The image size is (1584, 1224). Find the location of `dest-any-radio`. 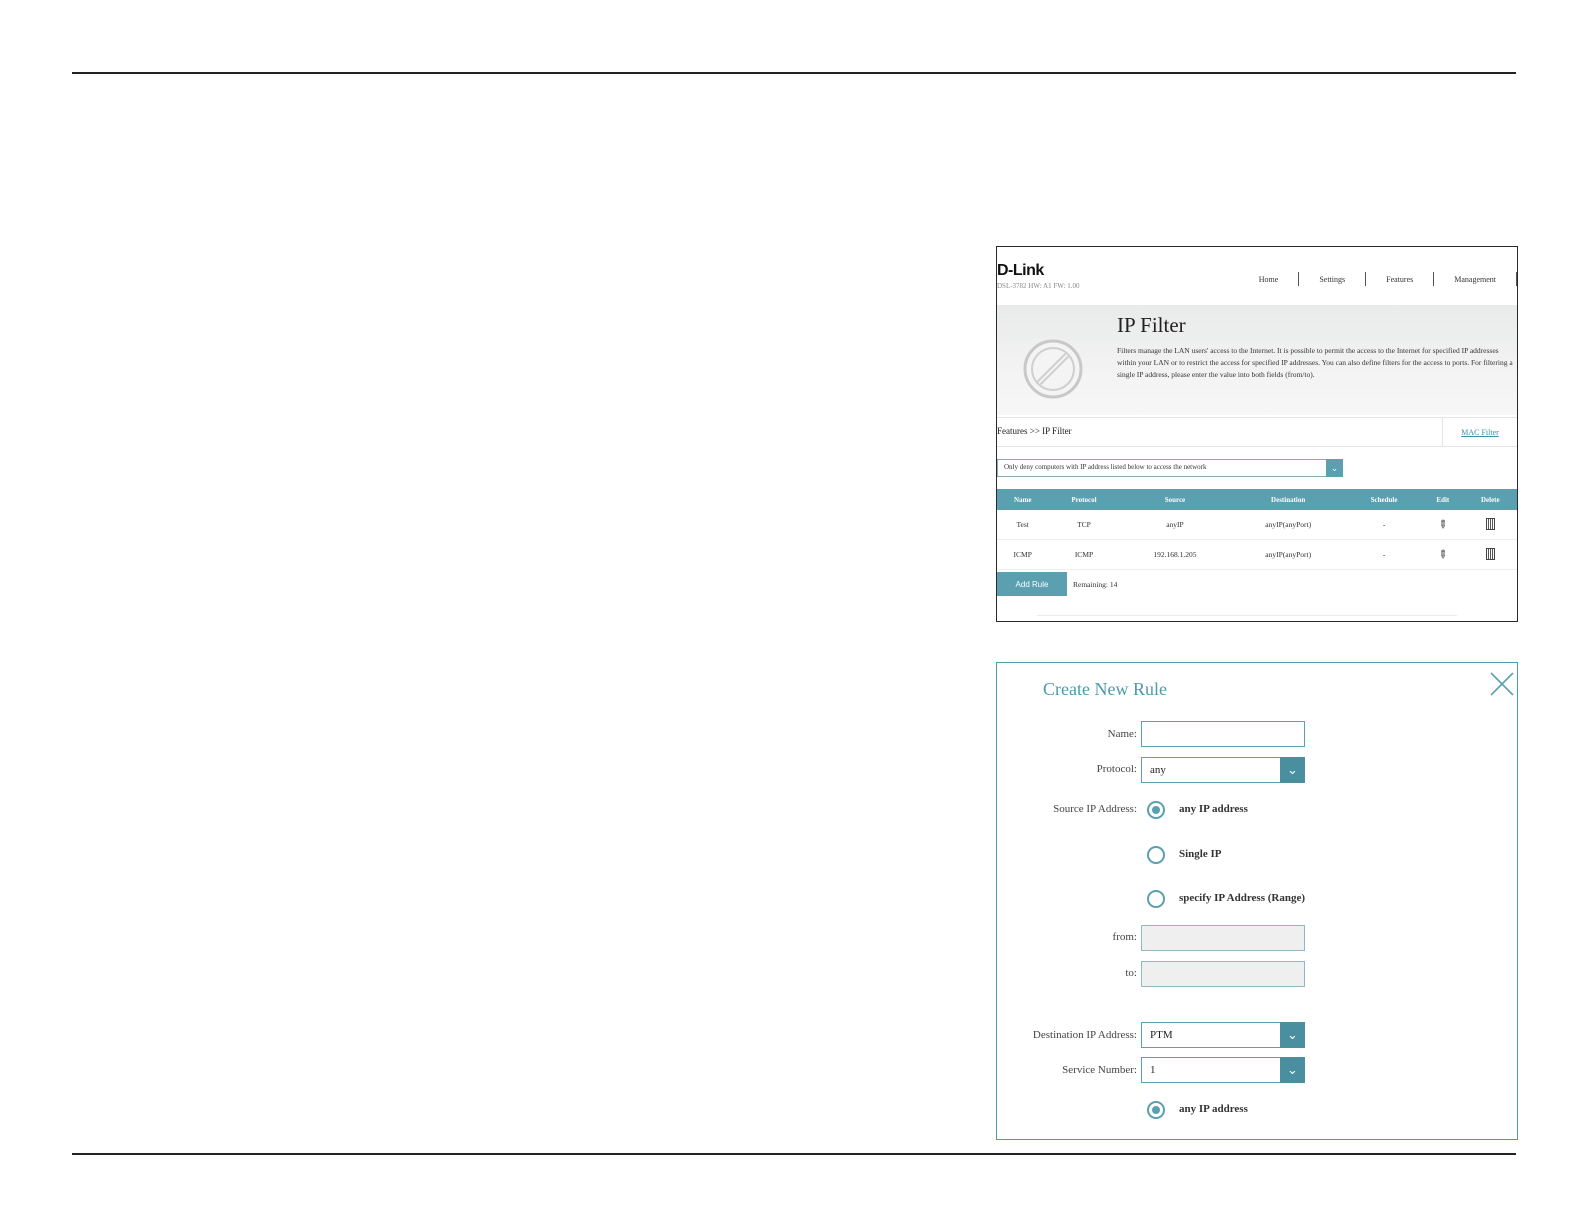

dest-any-radio is located at coordinates (1156, 1110).